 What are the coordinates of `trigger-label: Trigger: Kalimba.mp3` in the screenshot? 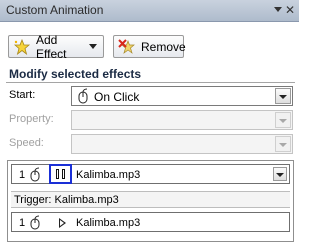 It's located at (66, 200).